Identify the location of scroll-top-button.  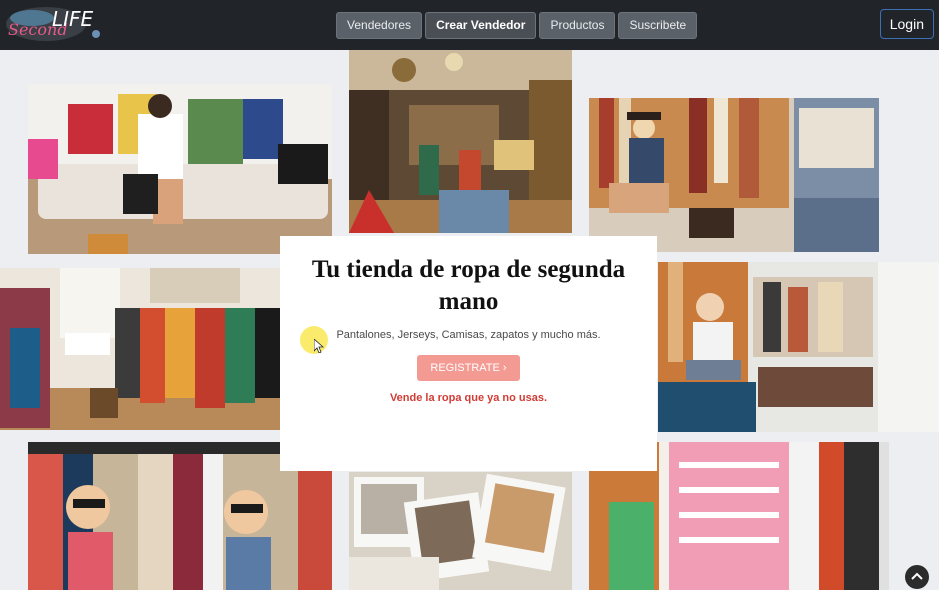
(917, 577).